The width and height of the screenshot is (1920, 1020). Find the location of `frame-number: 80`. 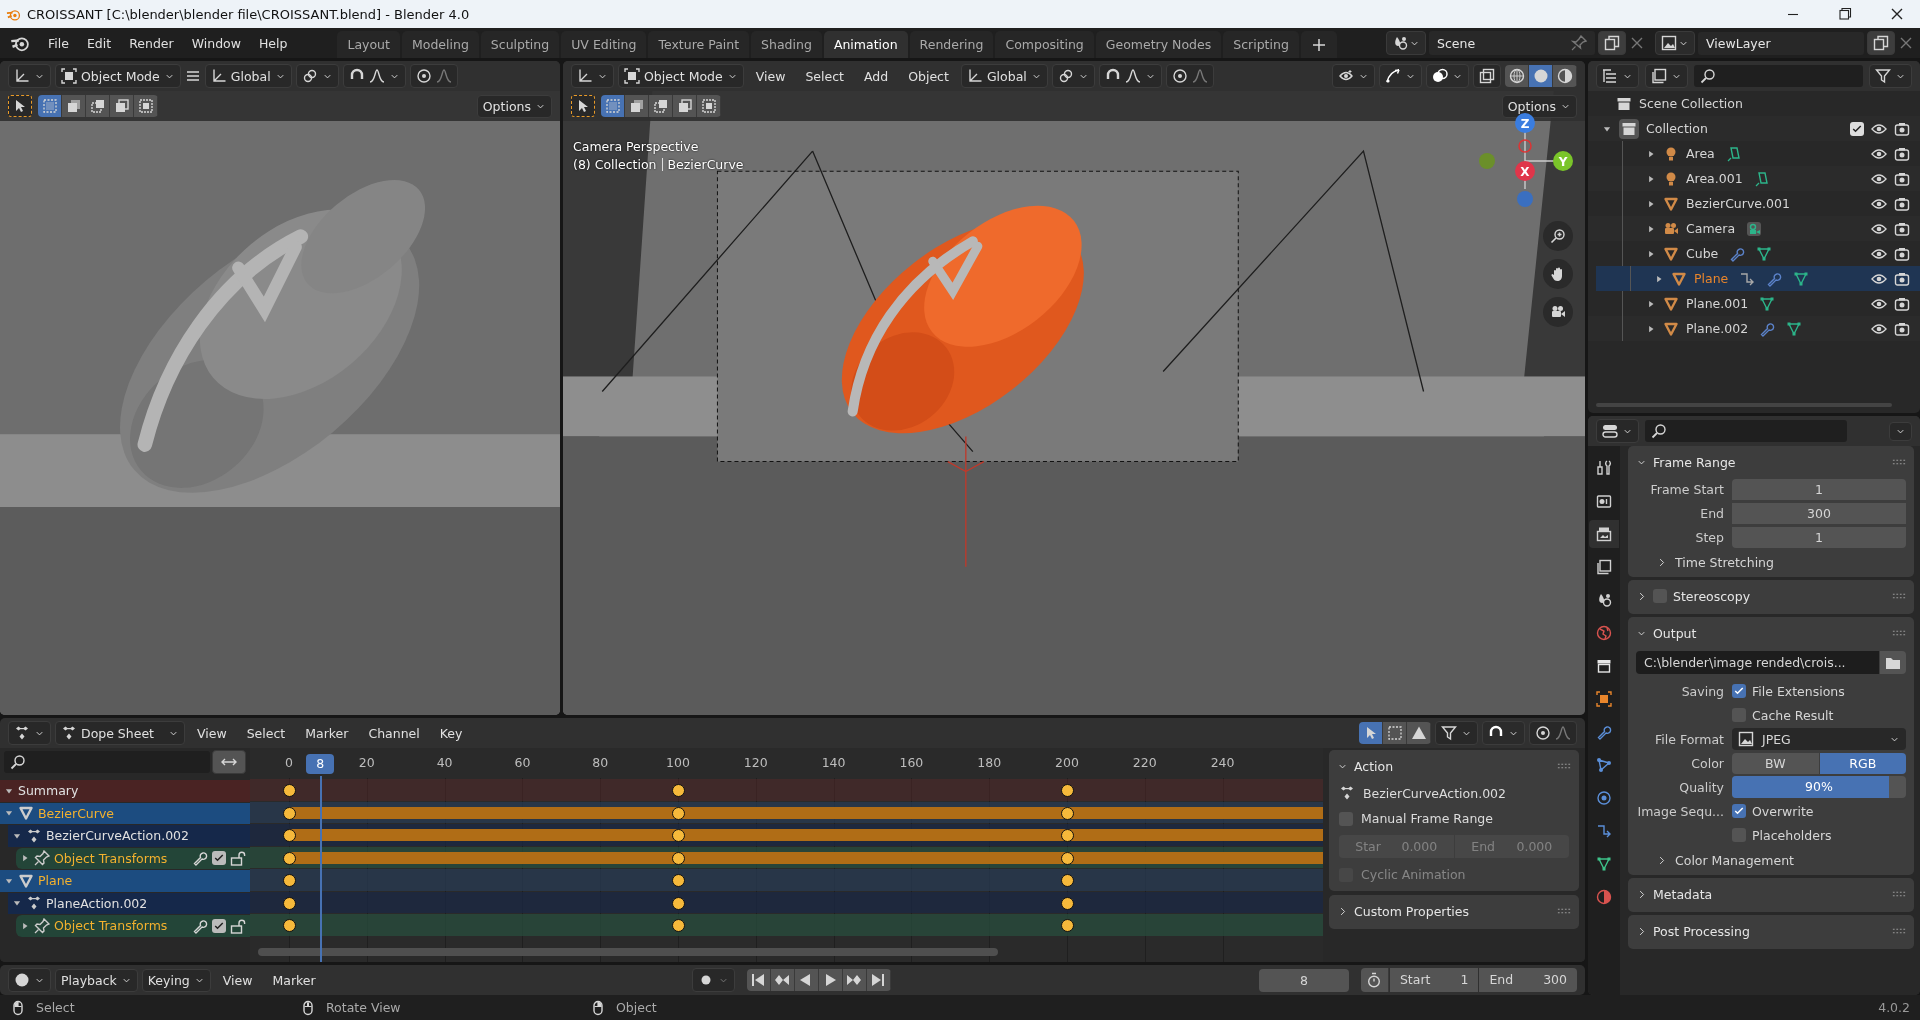

frame-number: 80 is located at coordinates (600, 762).